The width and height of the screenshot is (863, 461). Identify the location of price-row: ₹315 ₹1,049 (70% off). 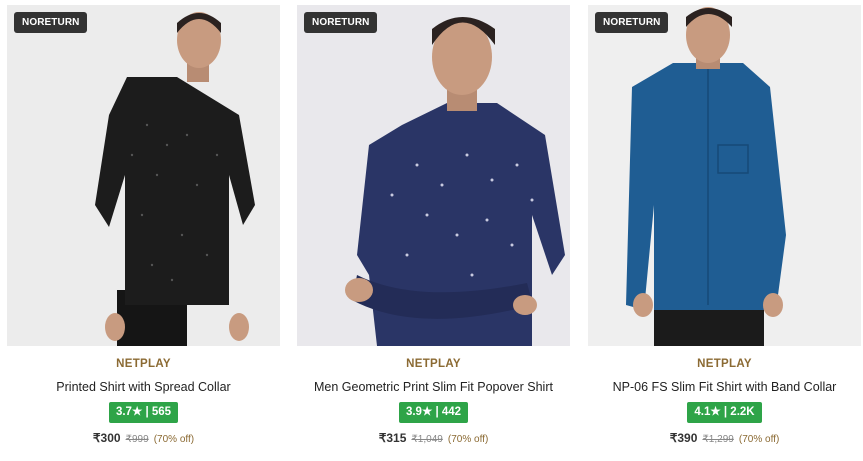
(433, 438).